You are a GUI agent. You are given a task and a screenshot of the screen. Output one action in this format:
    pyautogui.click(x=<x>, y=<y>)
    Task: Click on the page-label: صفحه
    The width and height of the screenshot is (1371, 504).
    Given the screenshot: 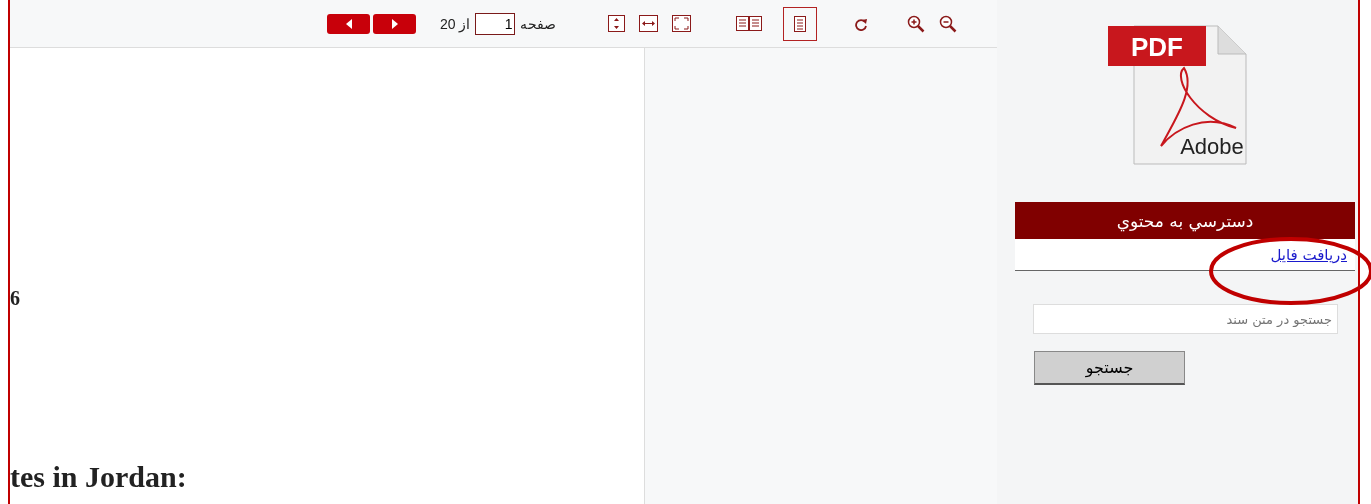 What is the action you would take?
    pyautogui.click(x=538, y=23)
    